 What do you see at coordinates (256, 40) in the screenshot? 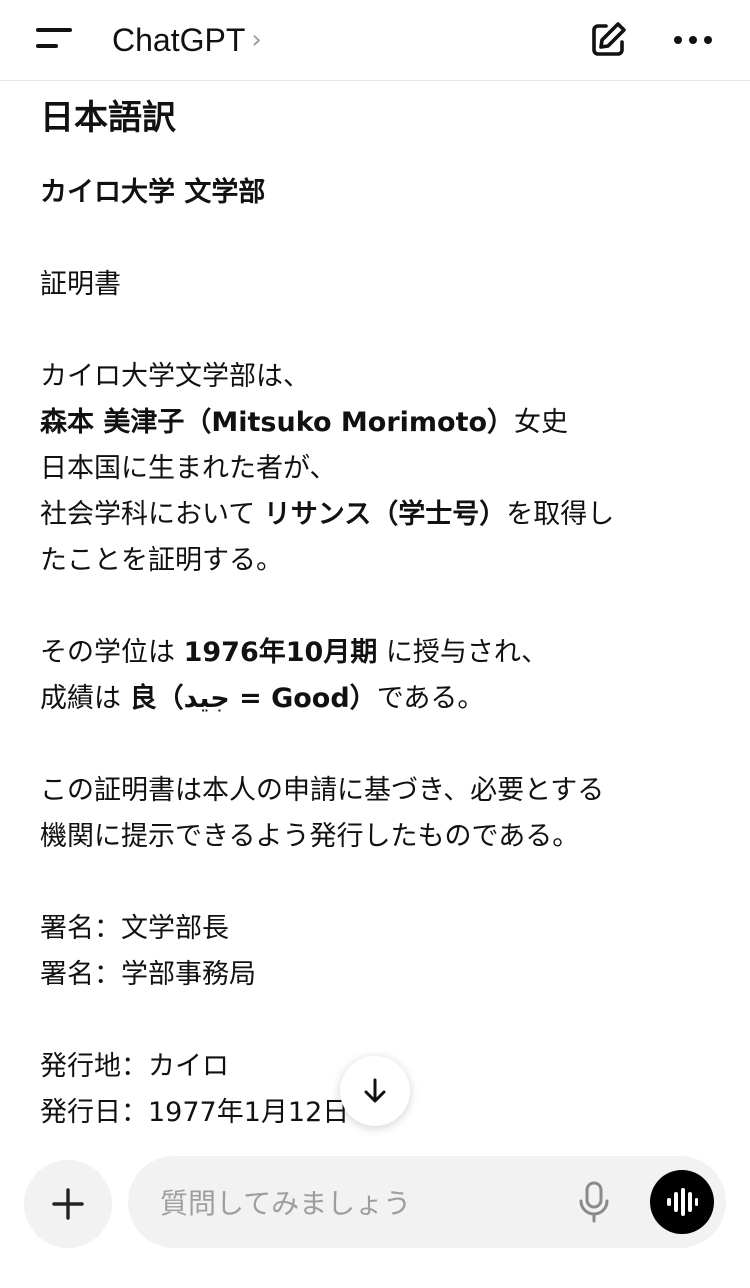
I see `chevron-right-icon: ›` at bounding box center [256, 40].